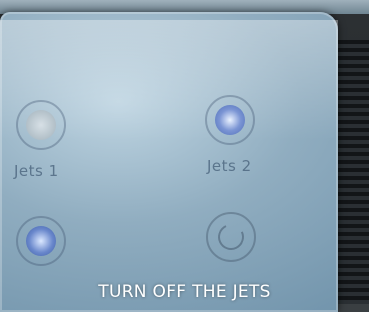  I want to click on jets-1-label: Jets 1, so click(36, 171).